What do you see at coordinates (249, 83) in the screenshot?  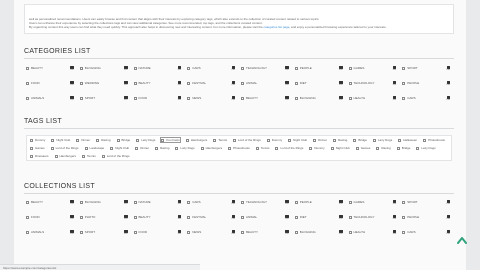 I see `category-checkbox: ANIMAL` at bounding box center [249, 83].